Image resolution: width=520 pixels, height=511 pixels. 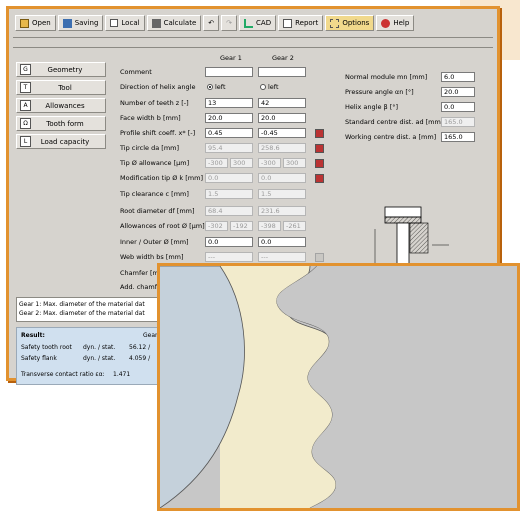 I want to click on normal-module-input: 6.0, so click(x=458, y=77).